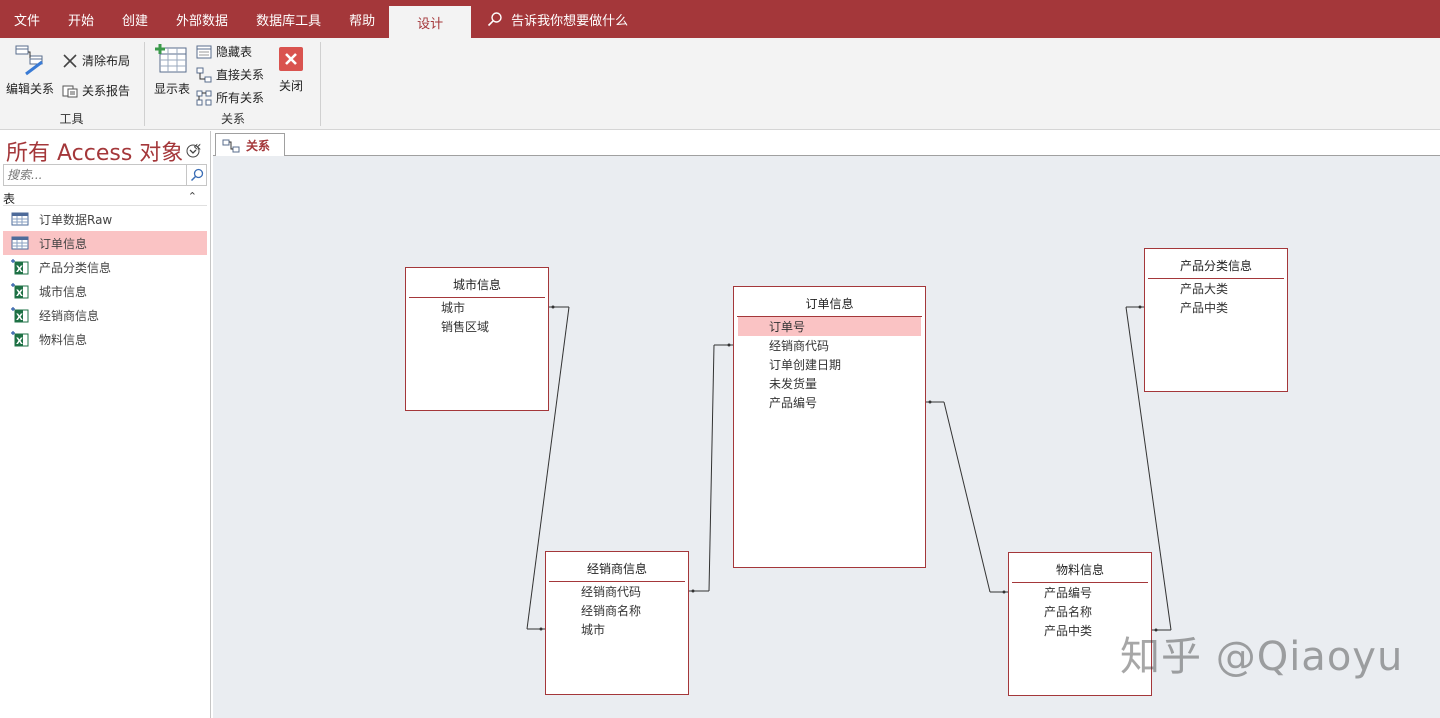 The height and width of the screenshot is (718, 1440). I want to click on table-box-dealer: 经销商信息 经销商代码 经销商名称 城市, so click(617, 623).